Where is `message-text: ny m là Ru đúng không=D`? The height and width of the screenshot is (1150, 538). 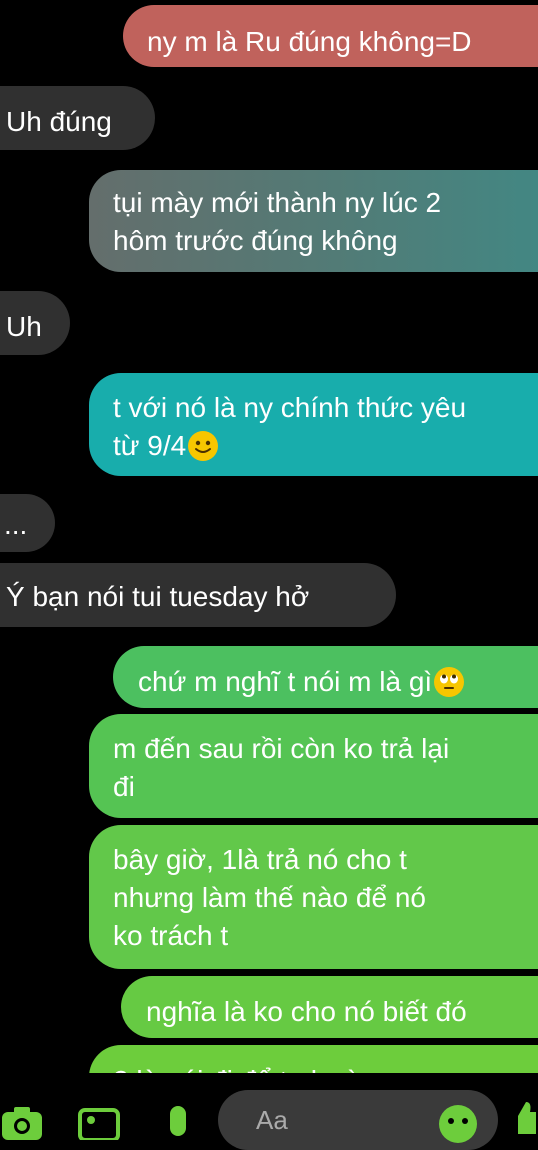 message-text: ny m là Ru đúng không=D is located at coordinates (309, 41).